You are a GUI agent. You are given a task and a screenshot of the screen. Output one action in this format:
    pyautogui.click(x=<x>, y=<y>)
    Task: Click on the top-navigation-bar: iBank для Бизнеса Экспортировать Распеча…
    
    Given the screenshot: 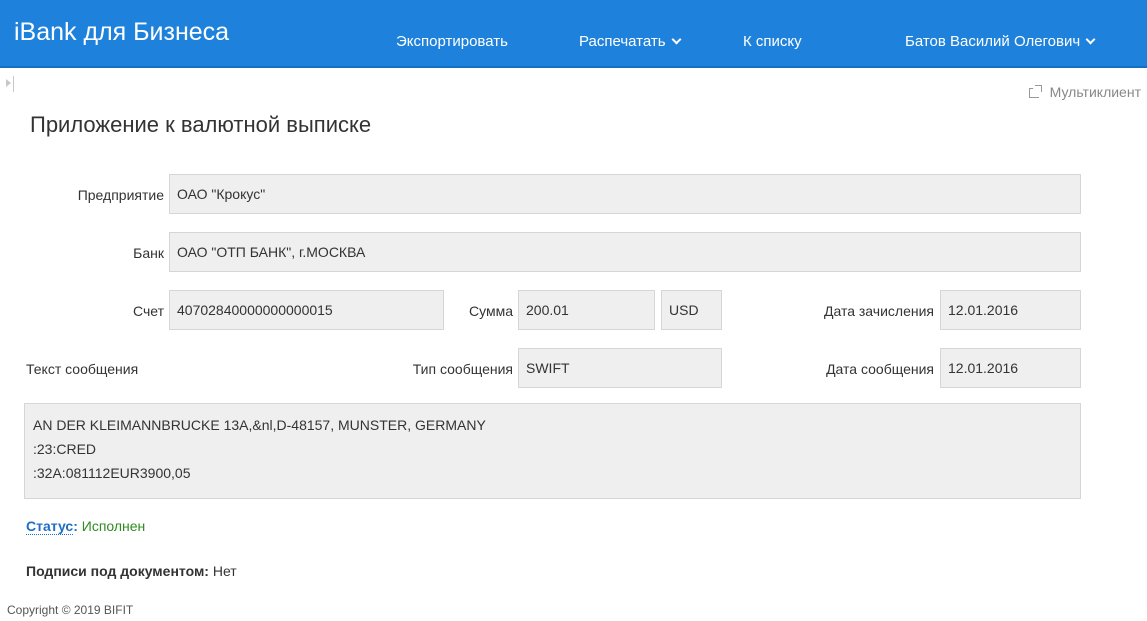 What is the action you would take?
    pyautogui.click(x=573, y=34)
    